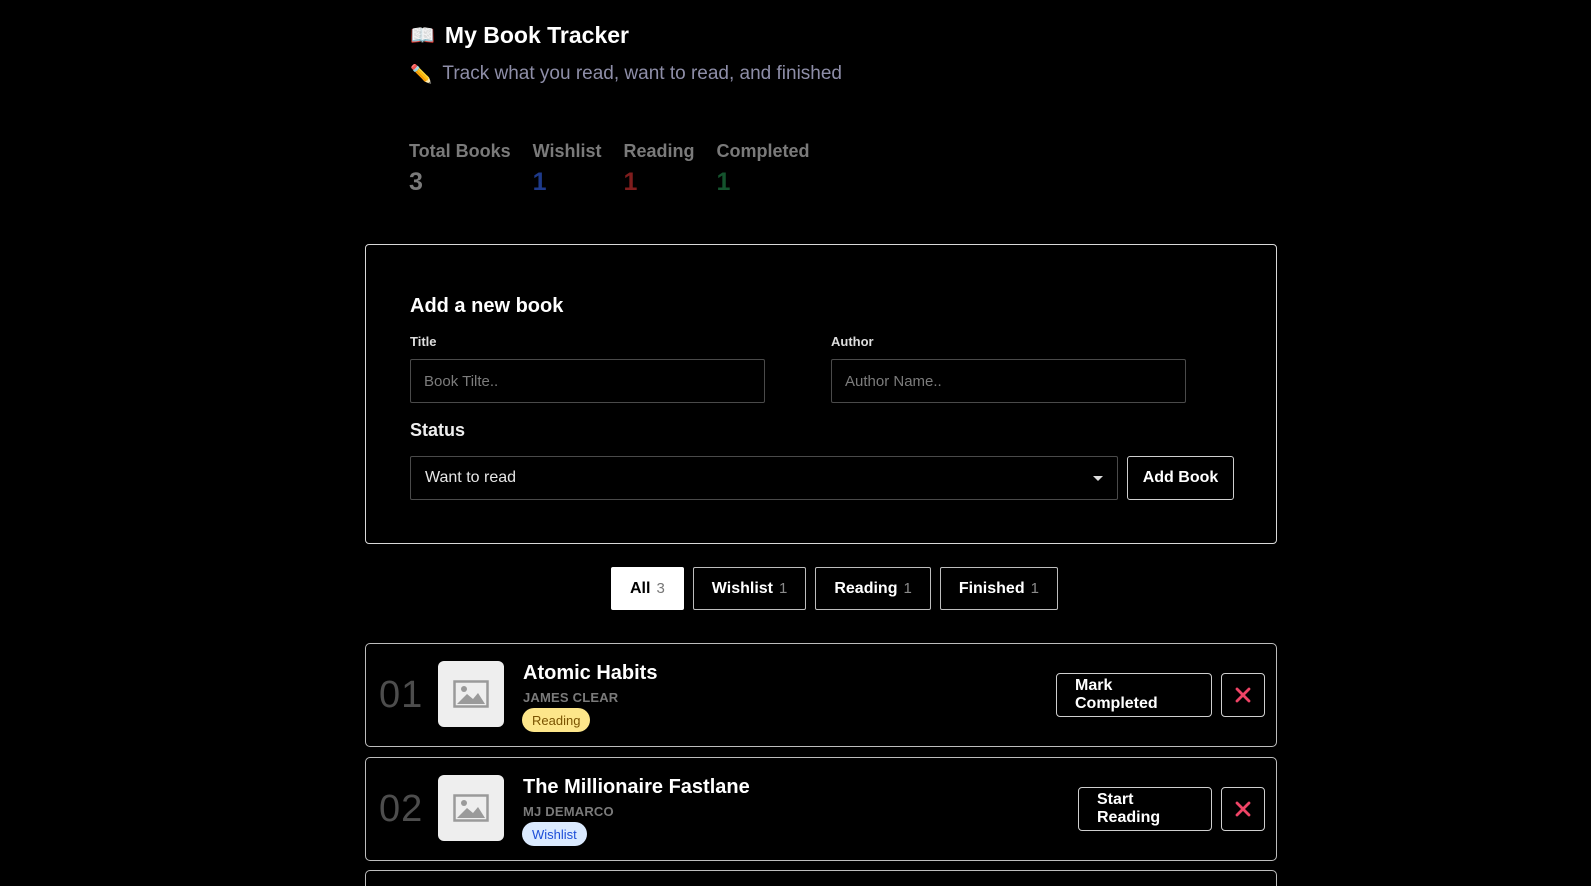 The width and height of the screenshot is (1591, 886). Describe the element at coordinates (764, 478) in the screenshot. I see `status-select: Want to read` at that location.